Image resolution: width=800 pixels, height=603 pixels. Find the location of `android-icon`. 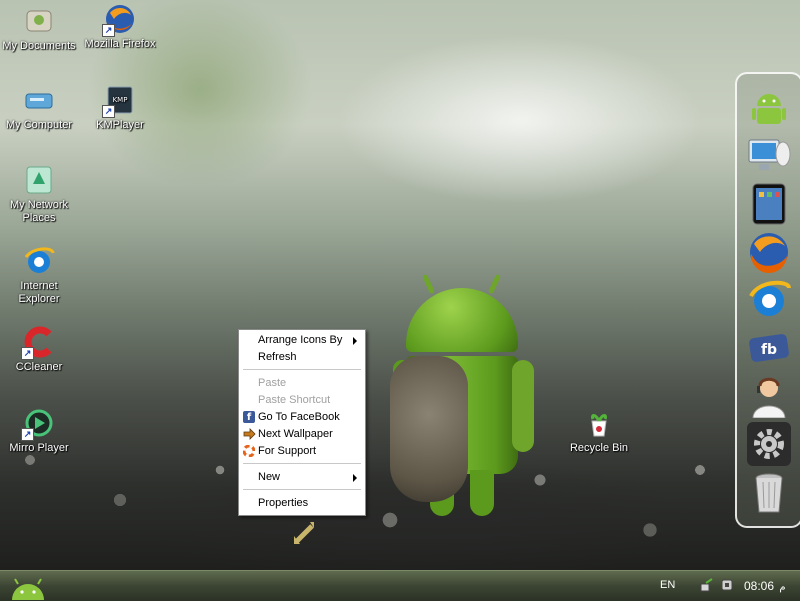

android-icon is located at coordinates (769, 108).